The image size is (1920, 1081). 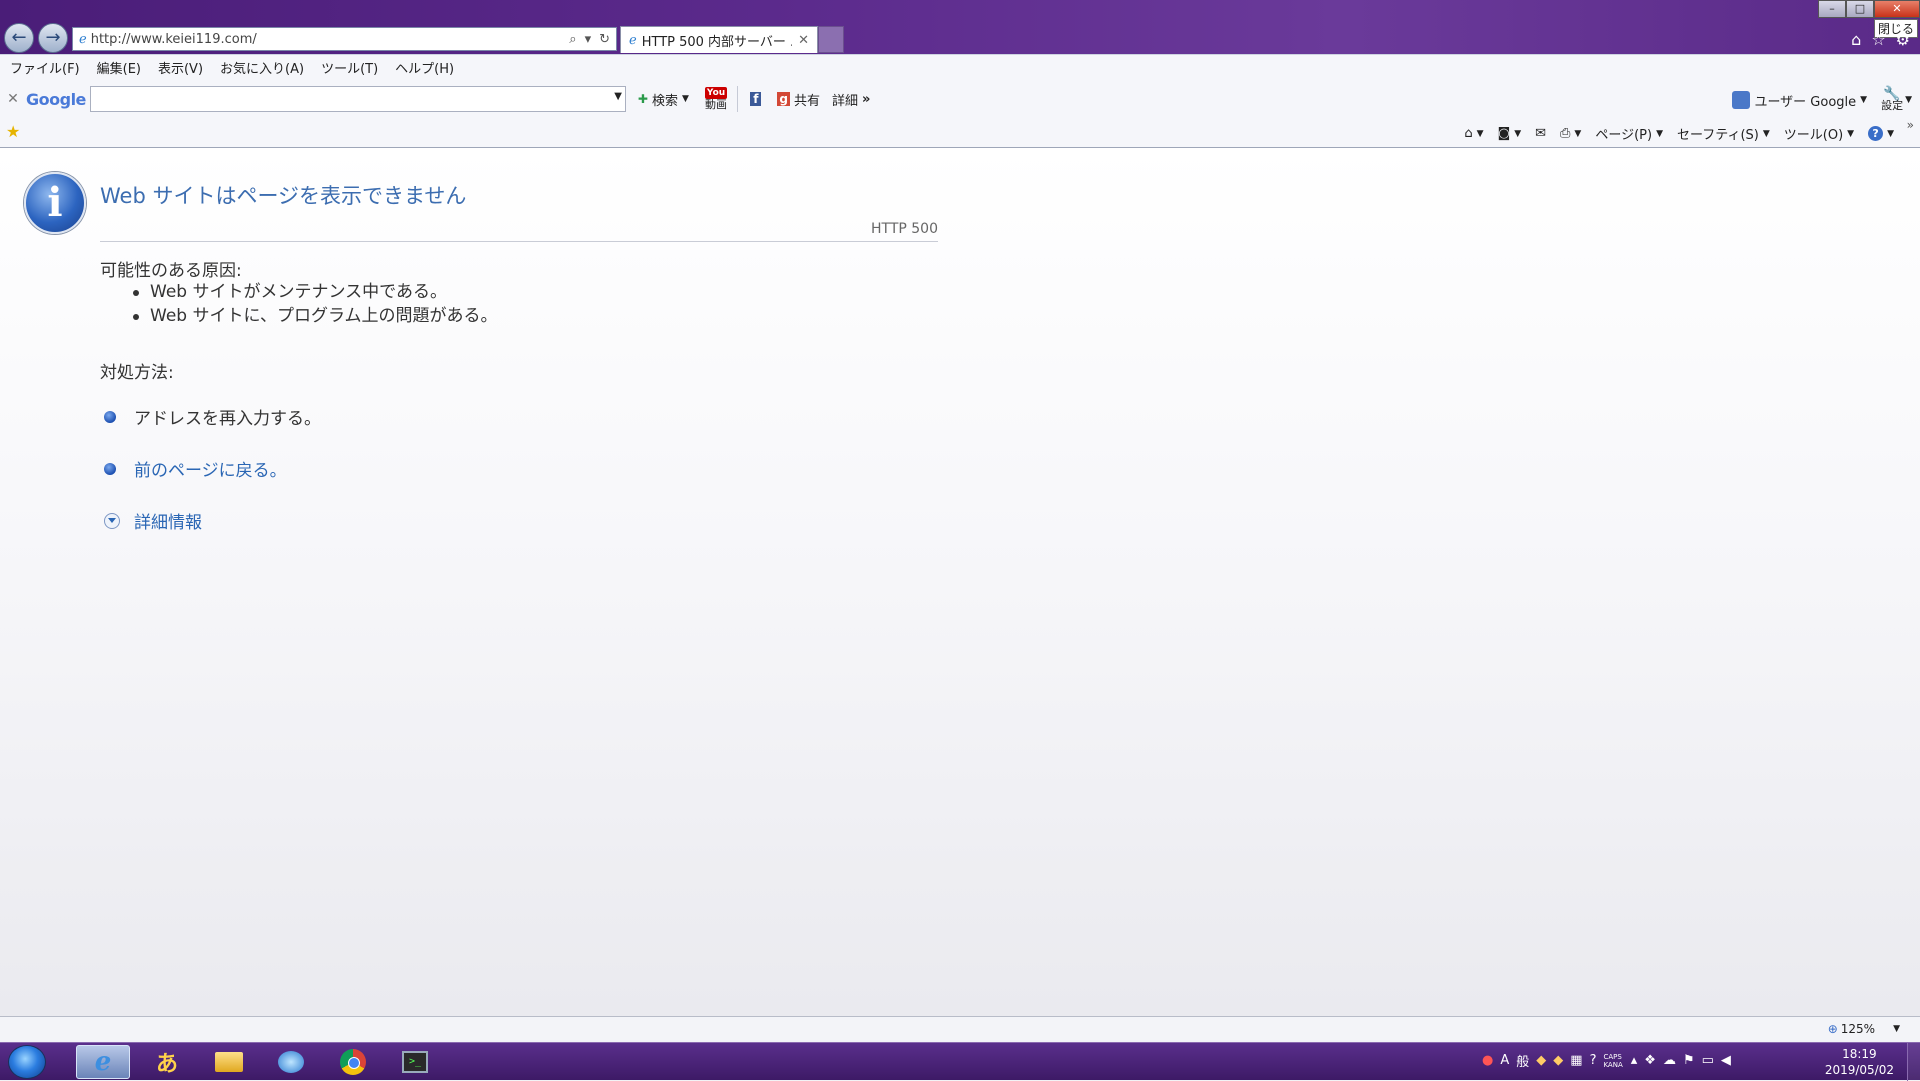 What do you see at coordinates (803, 40) in the screenshot?
I see `tab-close-icon: ✕` at bounding box center [803, 40].